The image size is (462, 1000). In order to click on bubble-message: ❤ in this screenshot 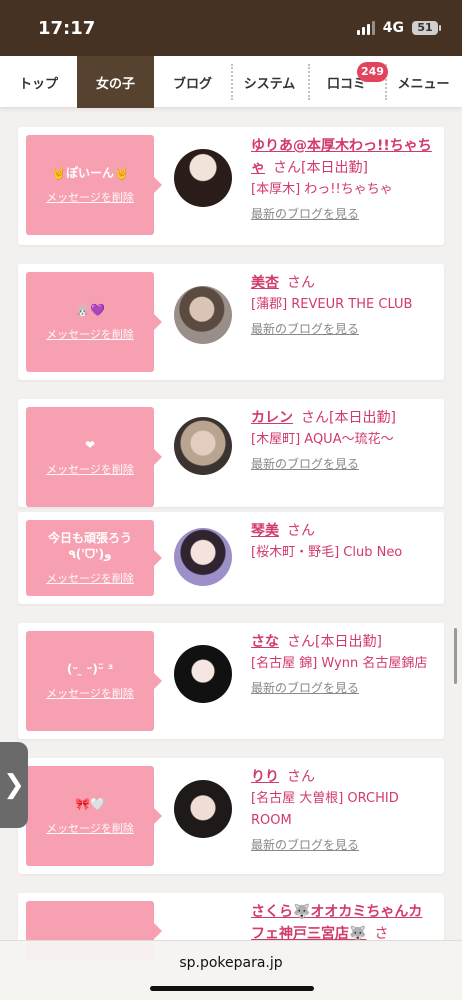, I will do `click(90, 444)`.